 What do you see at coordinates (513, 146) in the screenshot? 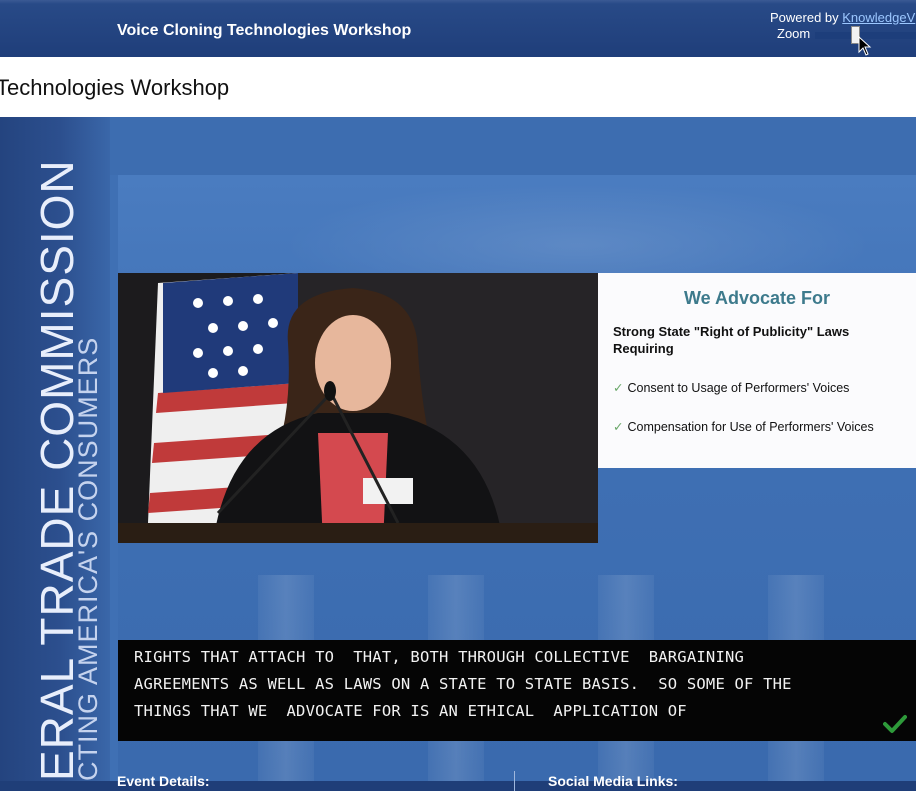
I see `player-header` at bounding box center [513, 146].